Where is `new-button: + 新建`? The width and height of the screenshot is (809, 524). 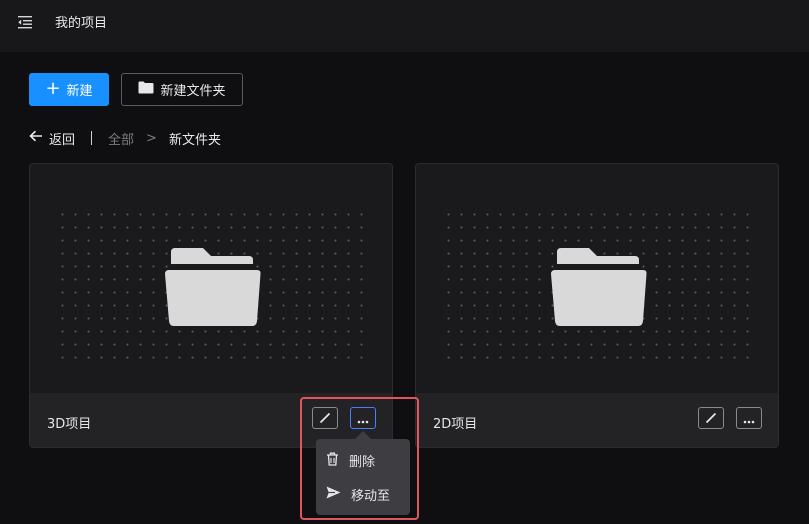
new-button: + 新建 is located at coordinates (69, 89).